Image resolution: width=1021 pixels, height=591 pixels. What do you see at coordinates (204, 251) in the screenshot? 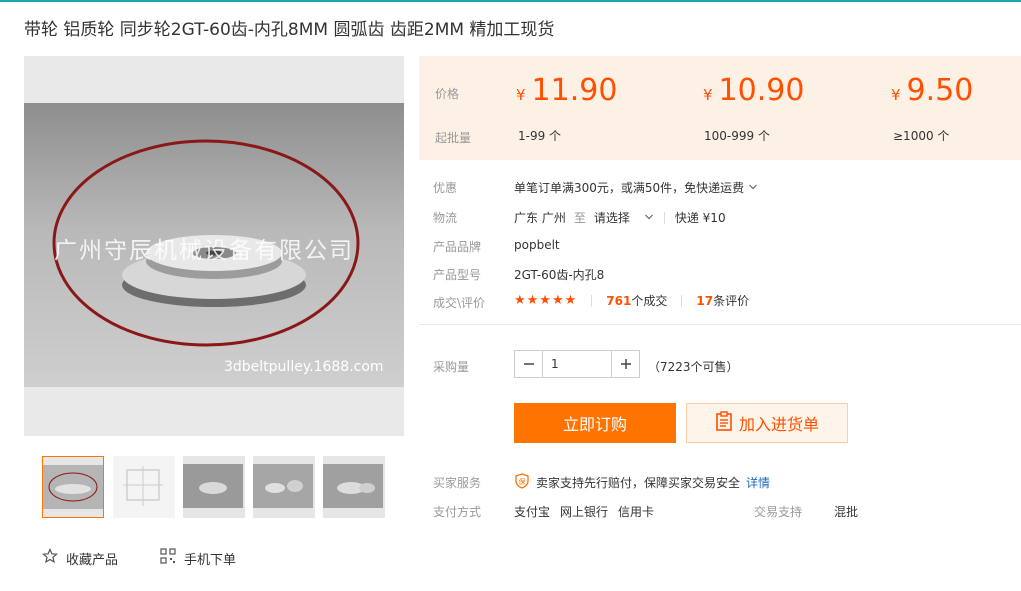
I see `watermark-company: 广州守辰机械设备有限公司` at bounding box center [204, 251].